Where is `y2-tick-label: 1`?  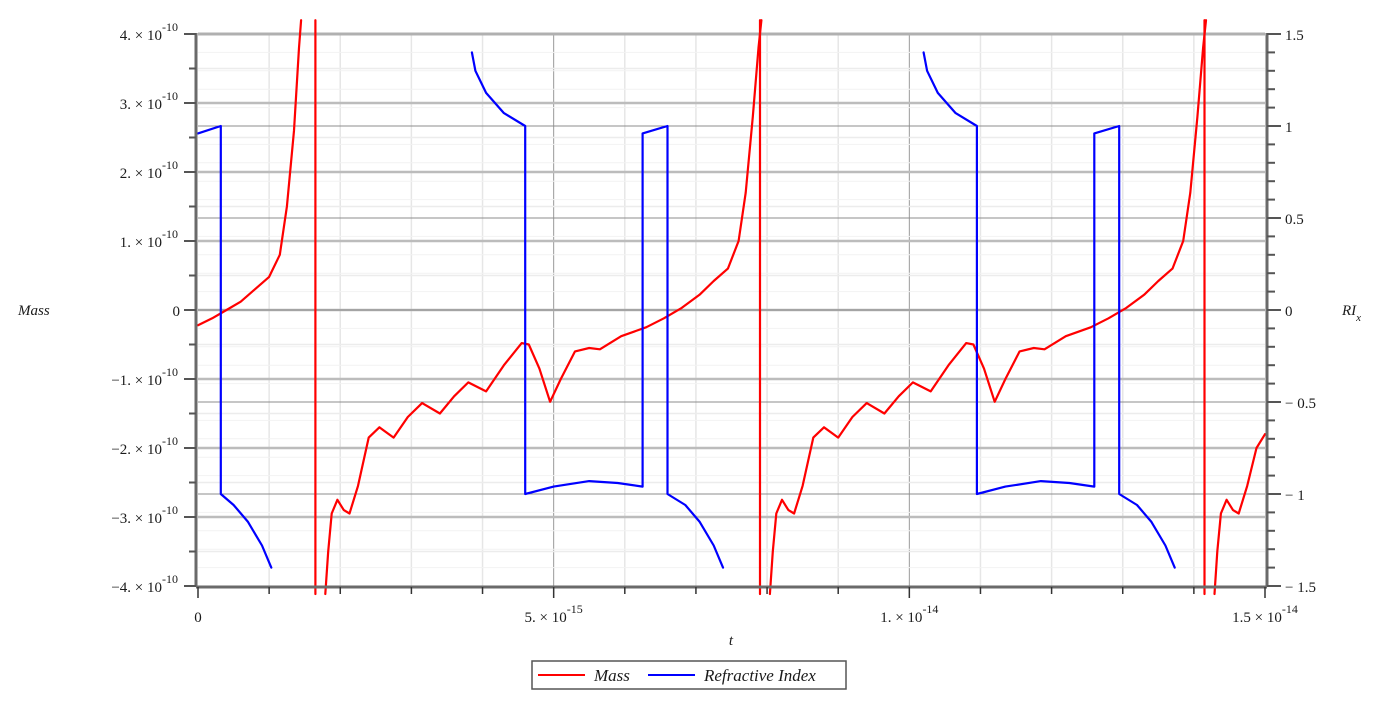 y2-tick-label: 1 is located at coordinates (1289, 128).